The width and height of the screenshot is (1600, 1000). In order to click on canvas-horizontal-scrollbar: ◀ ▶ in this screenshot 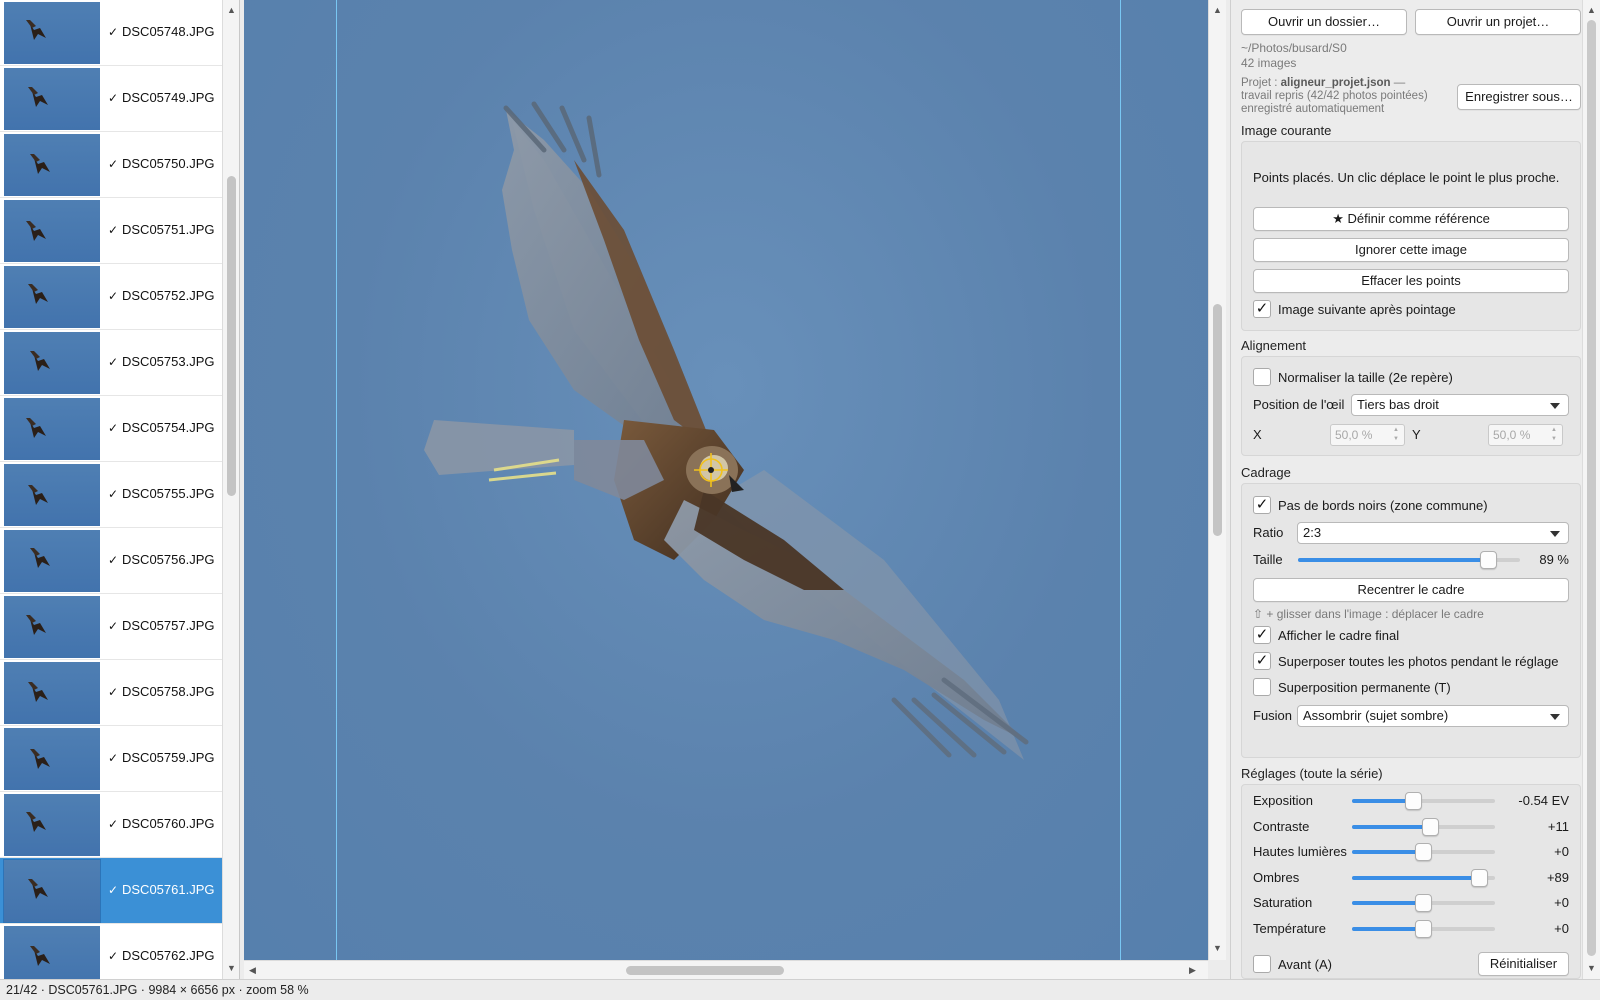, I will do `click(726, 969)`.